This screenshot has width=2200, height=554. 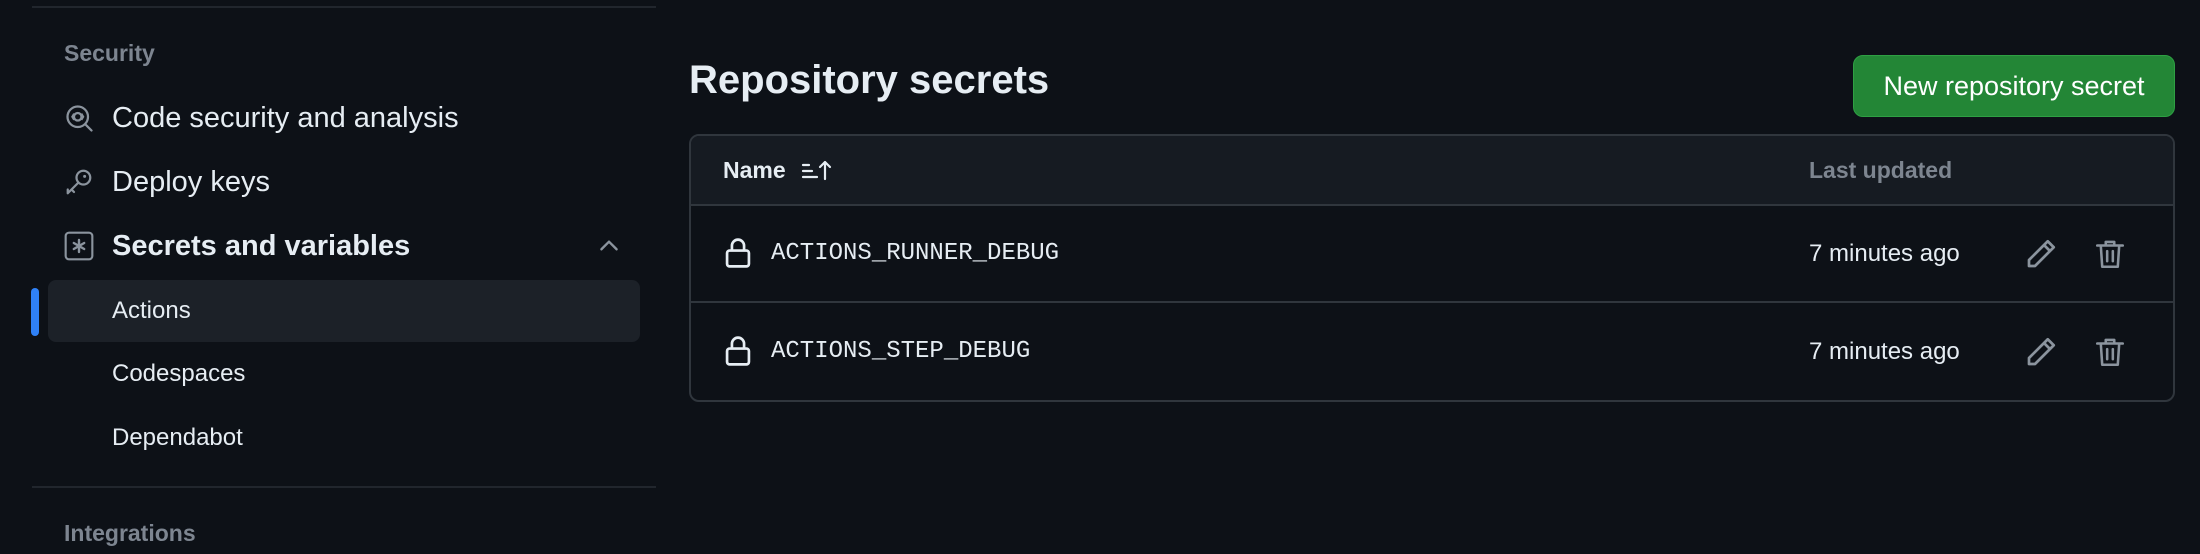 What do you see at coordinates (1432, 352) in the screenshot?
I see `table-row: ACTIONS_STEP_DEBUG 7 minutes ago` at bounding box center [1432, 352].